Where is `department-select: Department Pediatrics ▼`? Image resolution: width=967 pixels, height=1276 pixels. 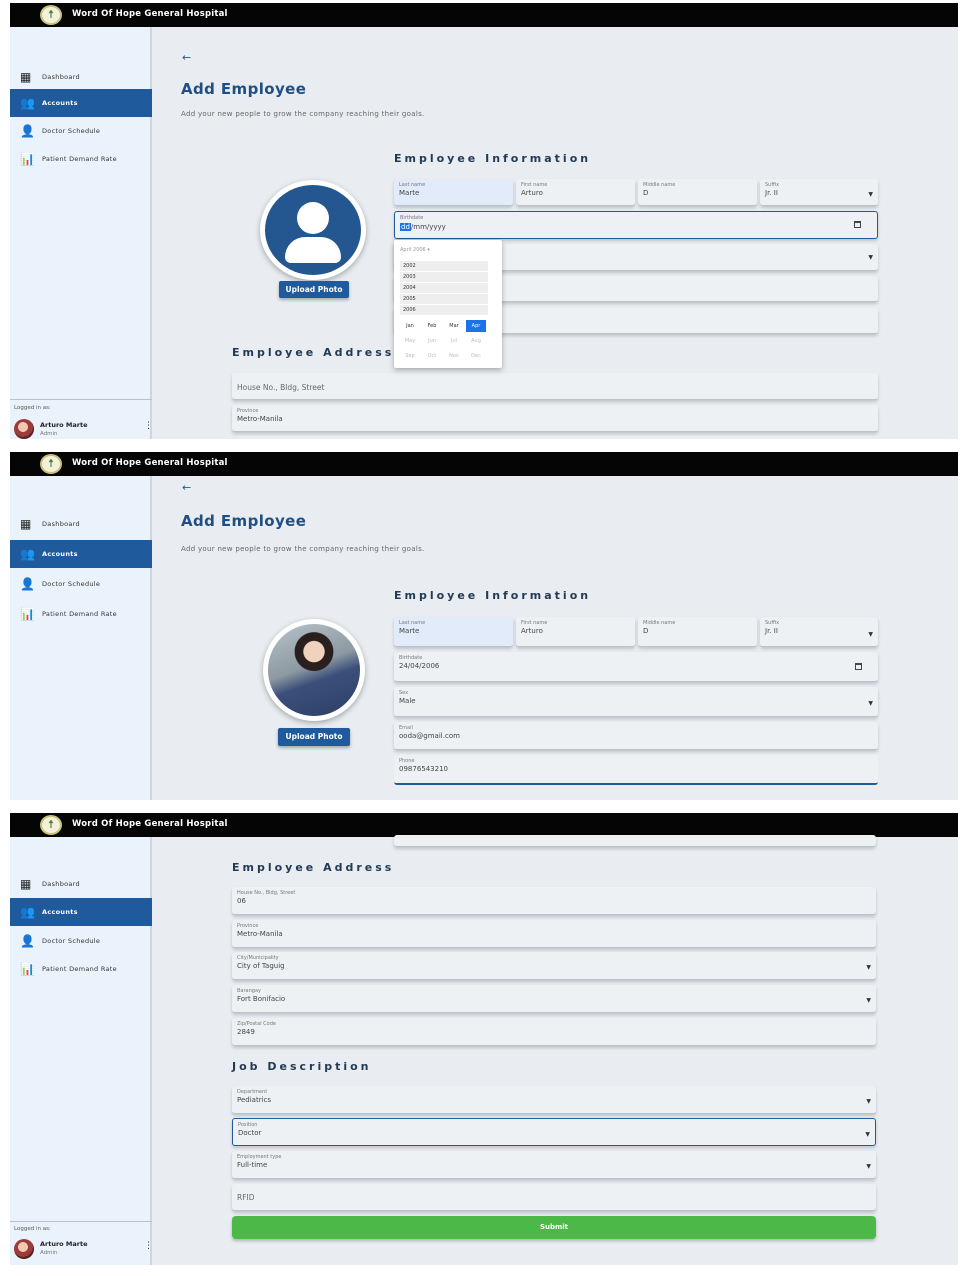 department-select: Department Pediatrics ▼ is located at coordinates (554, 1100).